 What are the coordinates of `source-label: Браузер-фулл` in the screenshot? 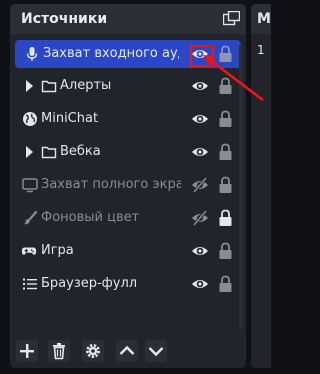 It's located at (89, 283).